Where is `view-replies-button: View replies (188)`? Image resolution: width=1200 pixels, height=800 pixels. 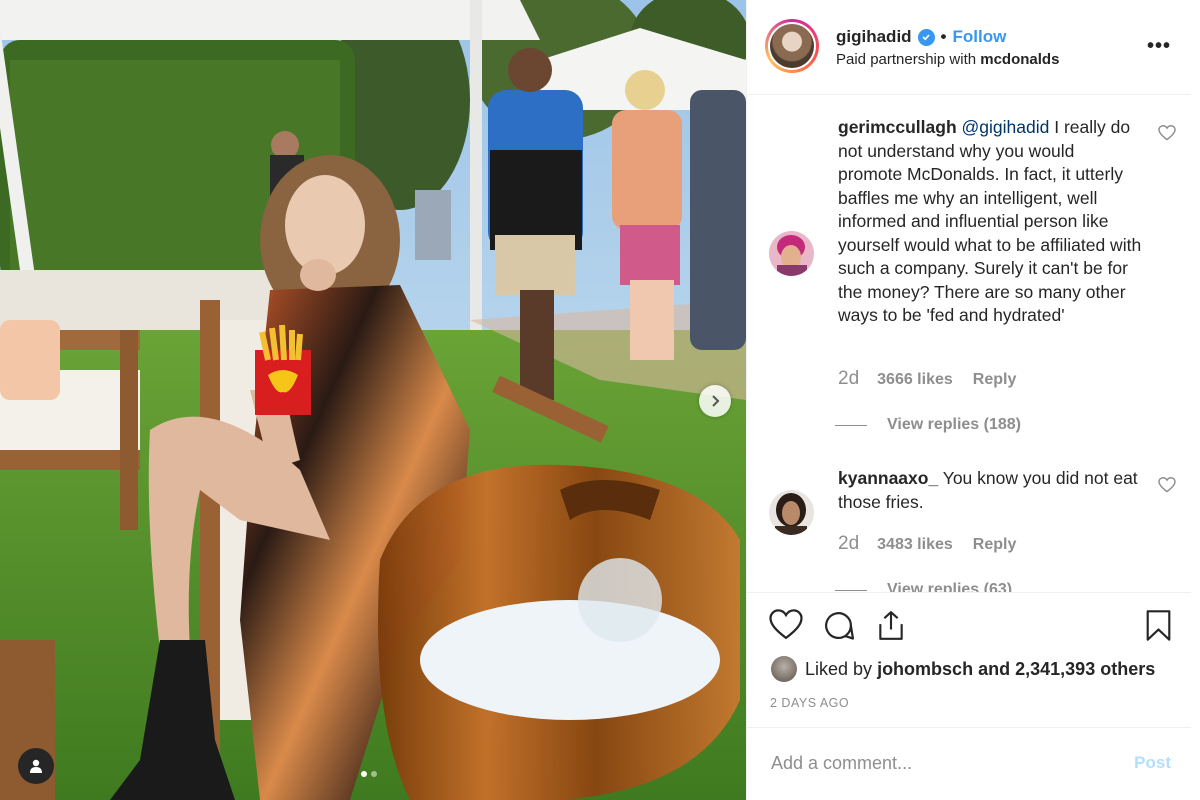 view-replies-button: View replies (188) is located at coordinates (928, 425).